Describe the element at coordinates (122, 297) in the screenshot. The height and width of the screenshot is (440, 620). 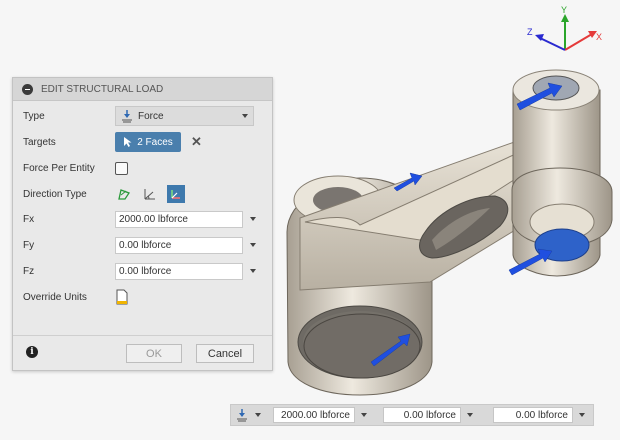
I see `units-document-icon` at that location.